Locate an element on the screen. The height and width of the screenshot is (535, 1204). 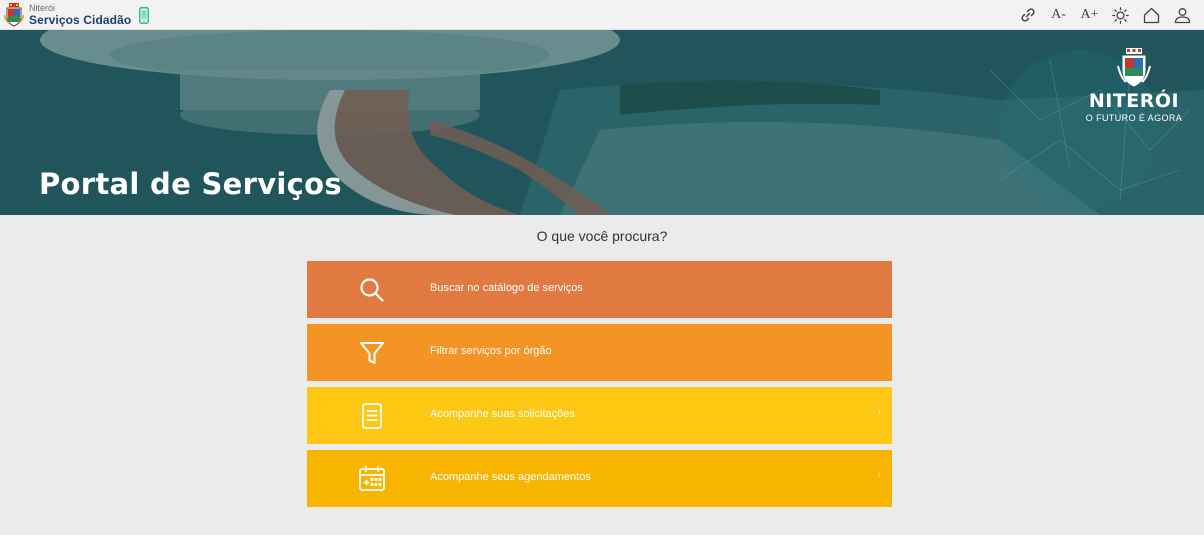
link-icon is located at coordinates (1027, 15).